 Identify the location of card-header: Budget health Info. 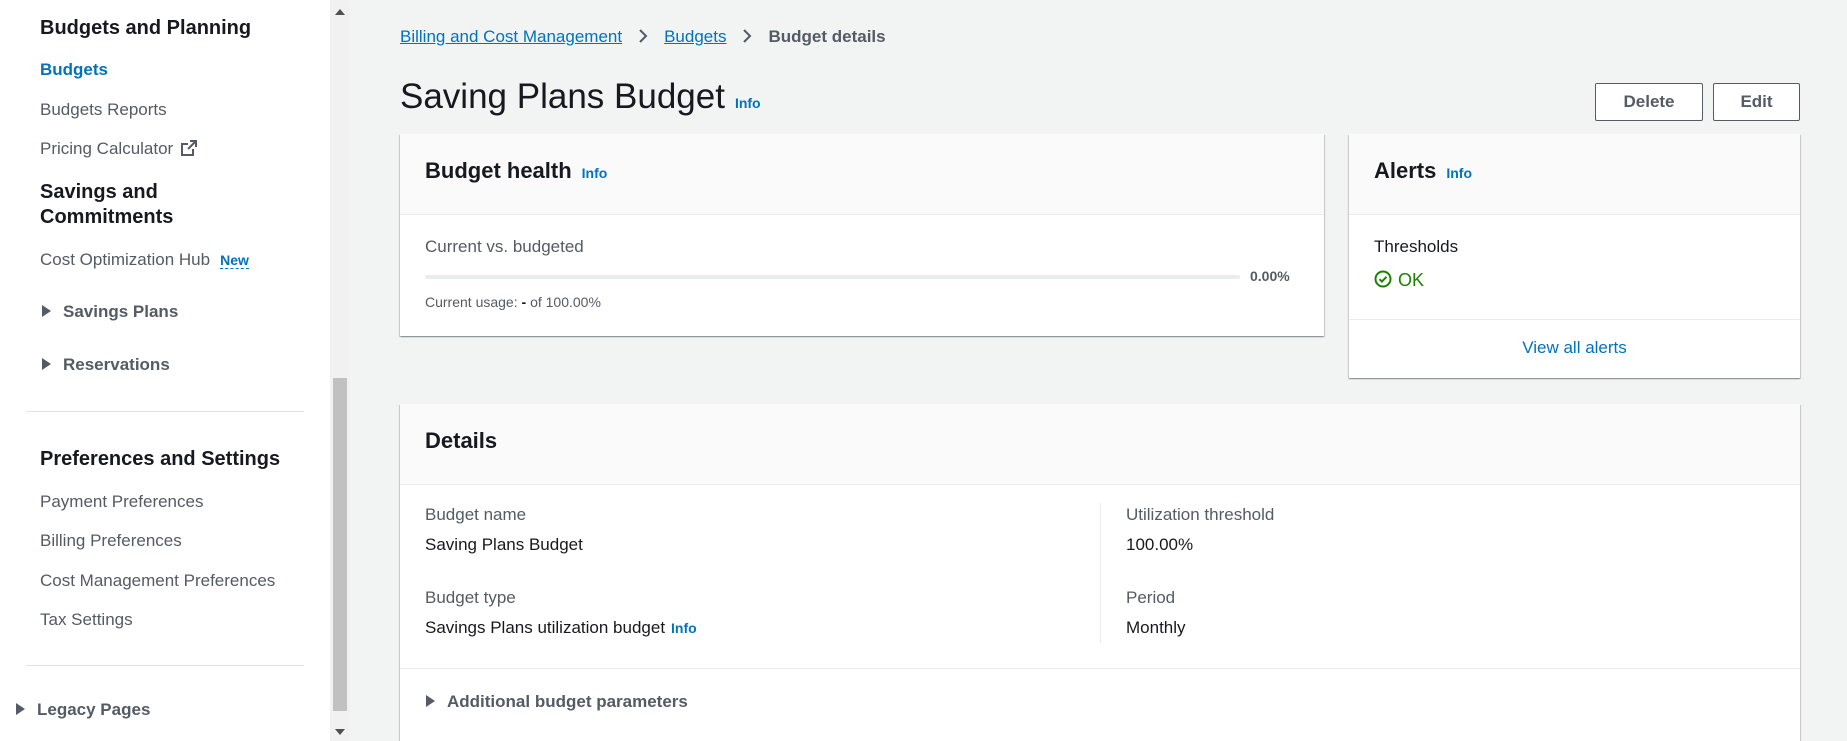
(862, 174).